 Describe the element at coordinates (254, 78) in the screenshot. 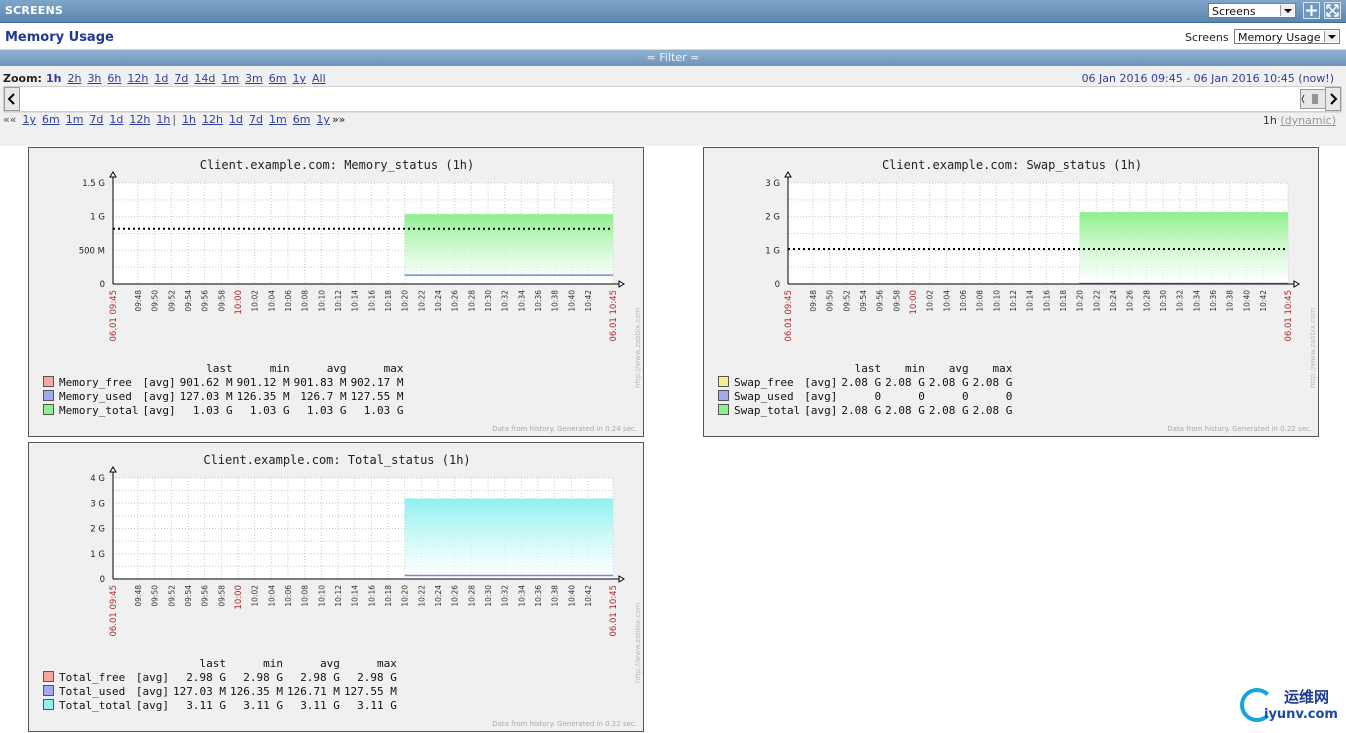

I see `zoom-3m: 3m` at that location.